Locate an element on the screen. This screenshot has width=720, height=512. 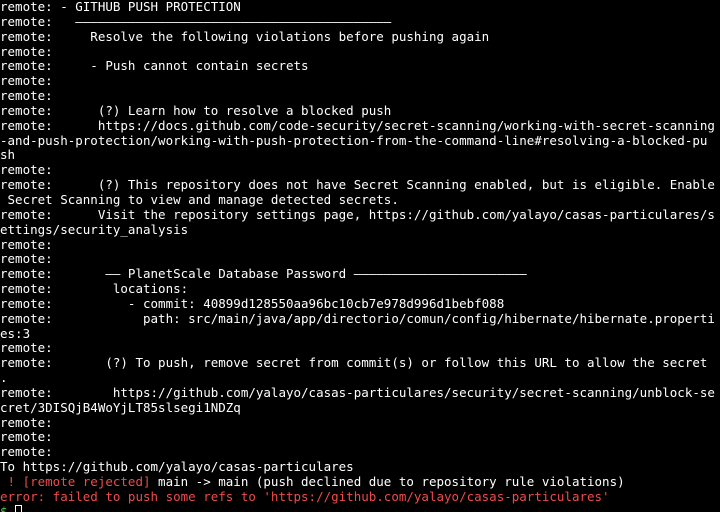
terminal-line: sh is located at coordinates (8, 155).